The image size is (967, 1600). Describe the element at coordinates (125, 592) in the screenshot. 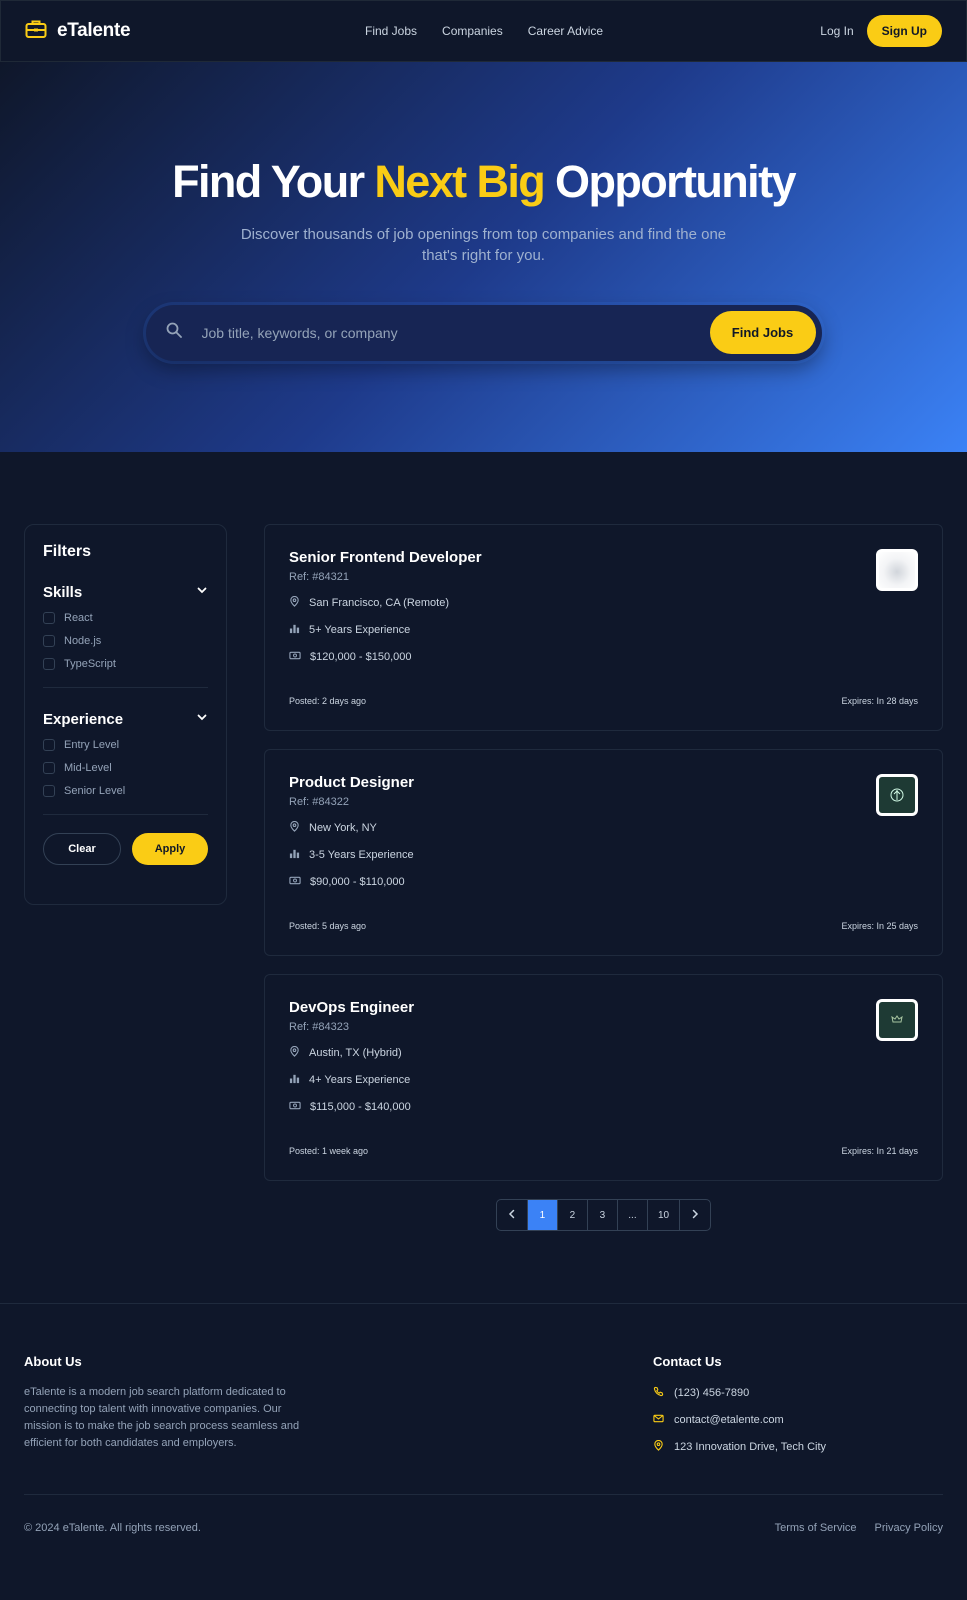

I see `filter-group-skills-header: Skills` at that location.